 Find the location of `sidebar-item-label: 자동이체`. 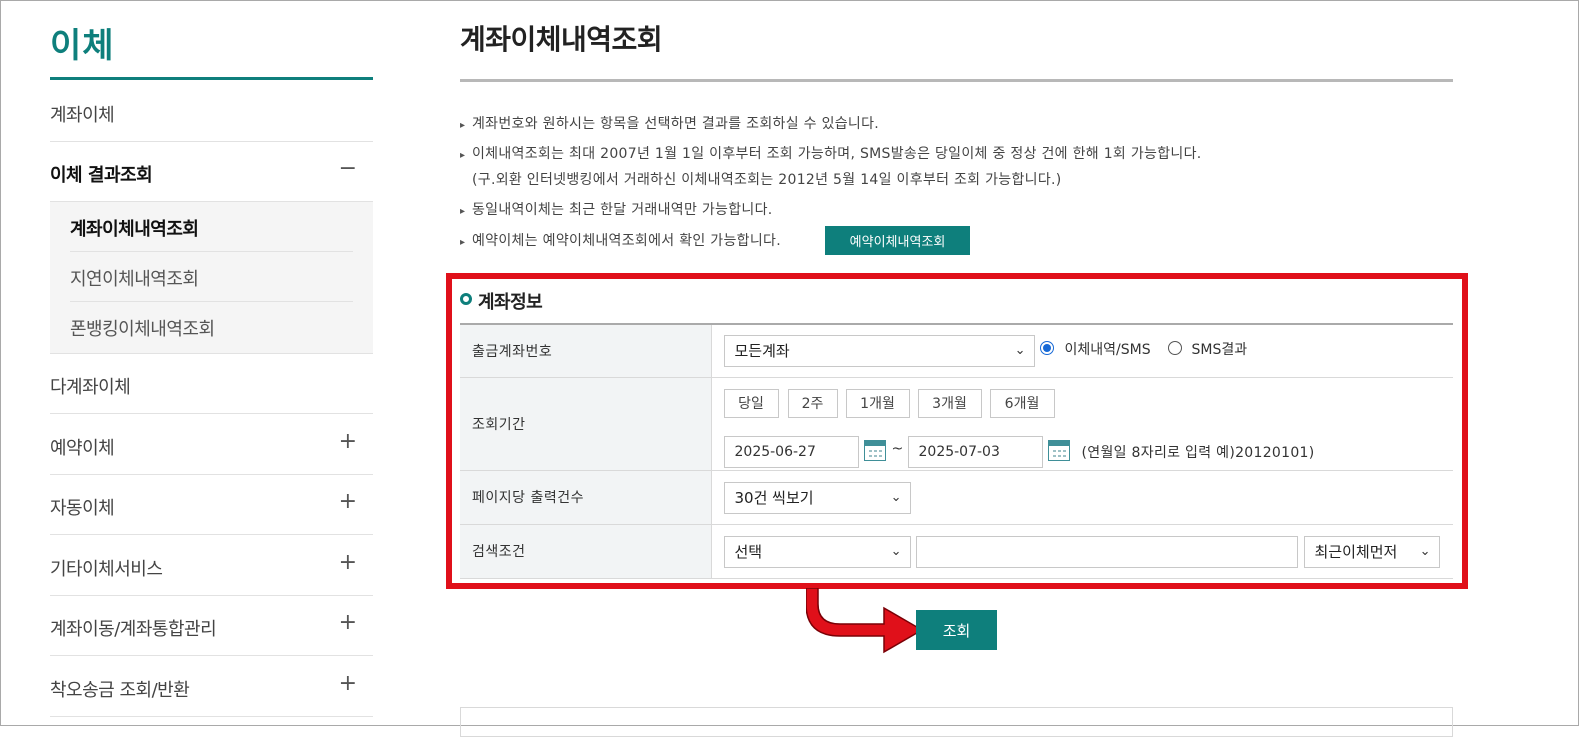

sidebar-item-label: 자동이체 is located at coordinates (82, 508).